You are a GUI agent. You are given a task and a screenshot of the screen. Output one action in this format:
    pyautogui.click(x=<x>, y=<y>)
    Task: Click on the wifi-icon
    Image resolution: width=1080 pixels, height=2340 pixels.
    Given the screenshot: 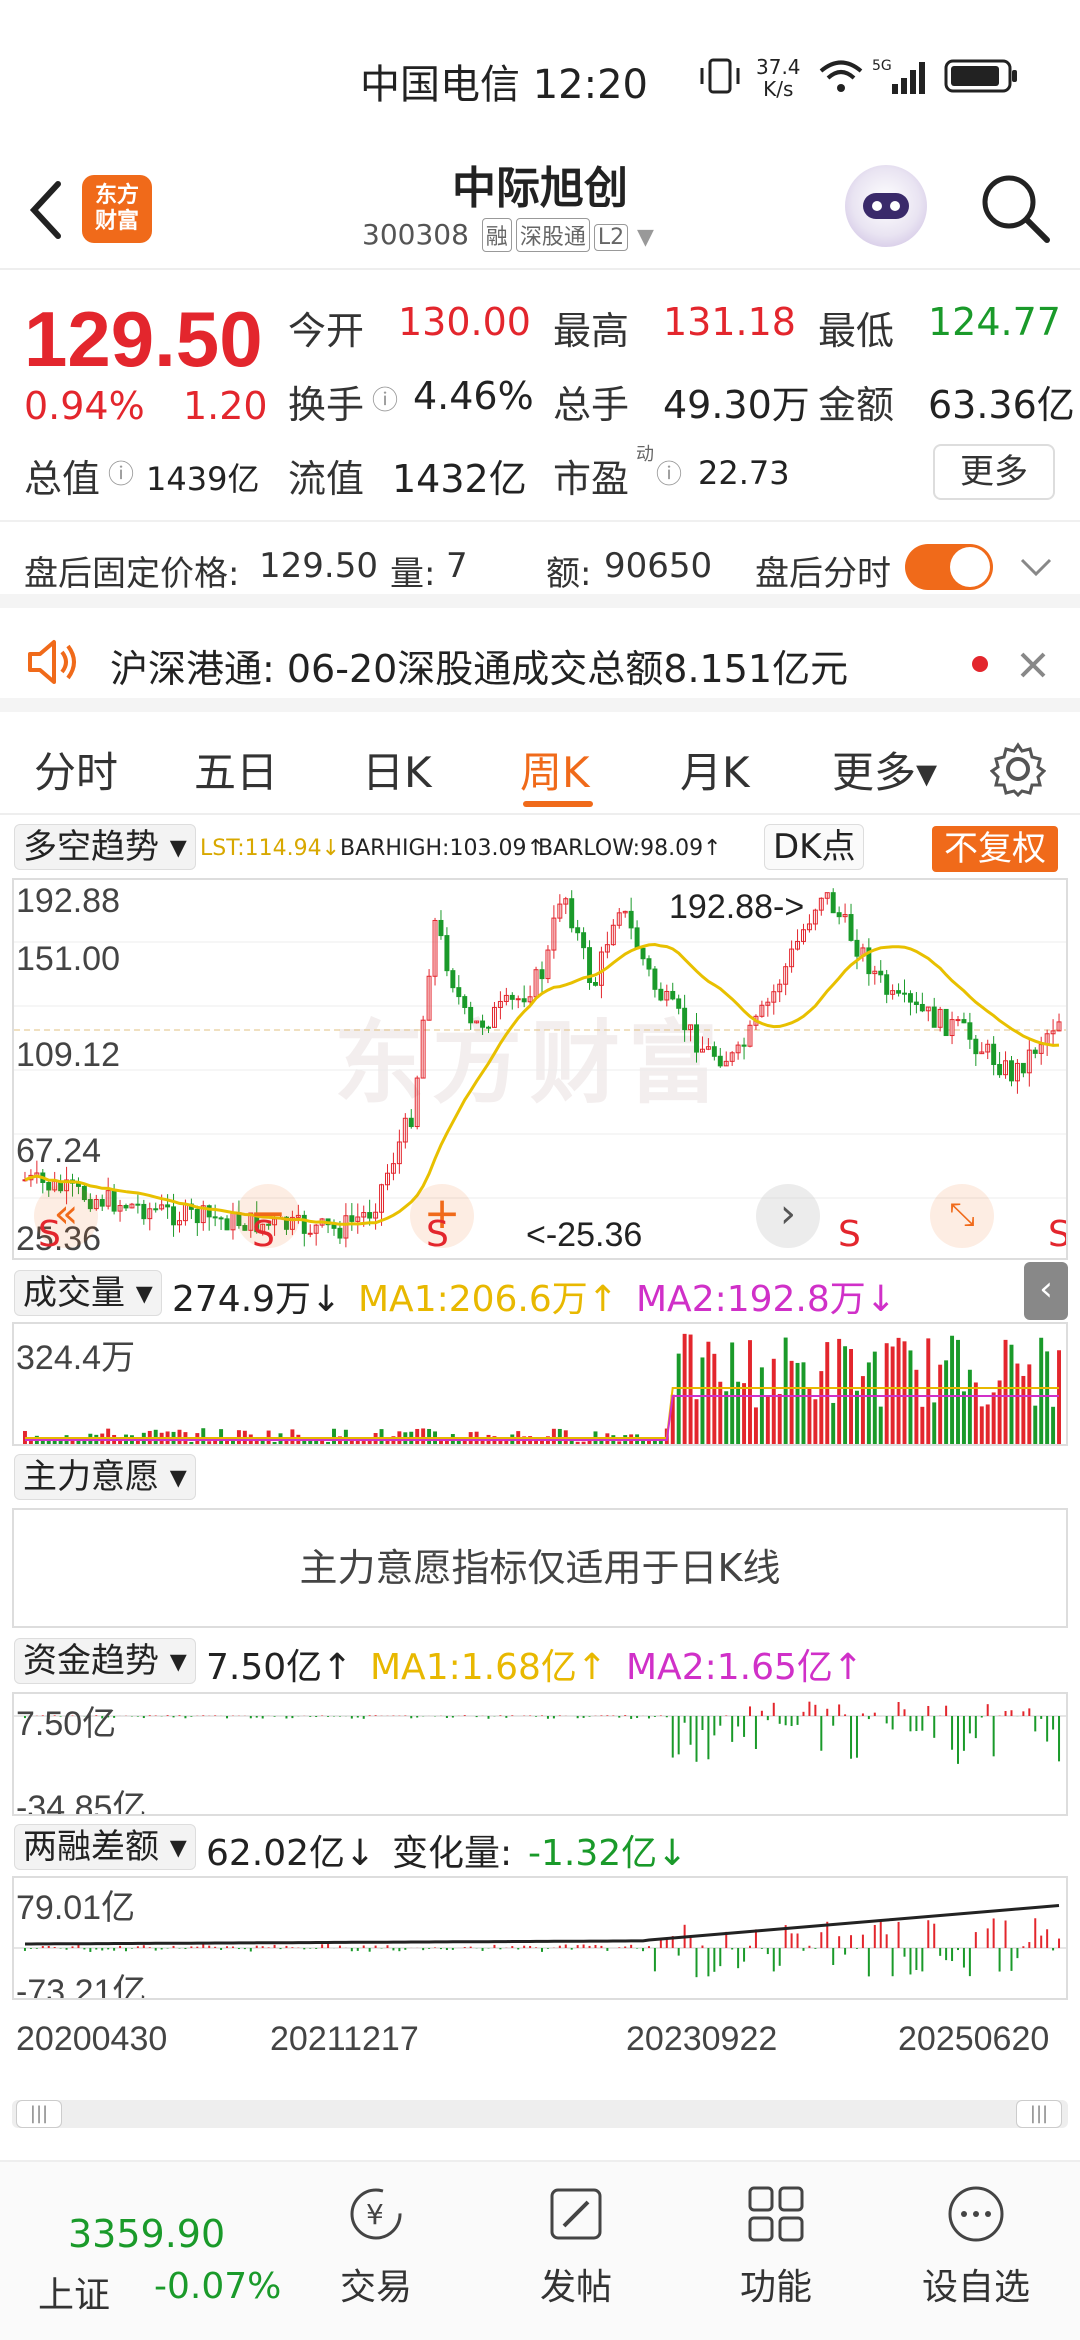 What is the action you would take?
    pyautogui.click(x=841, y=76)
    